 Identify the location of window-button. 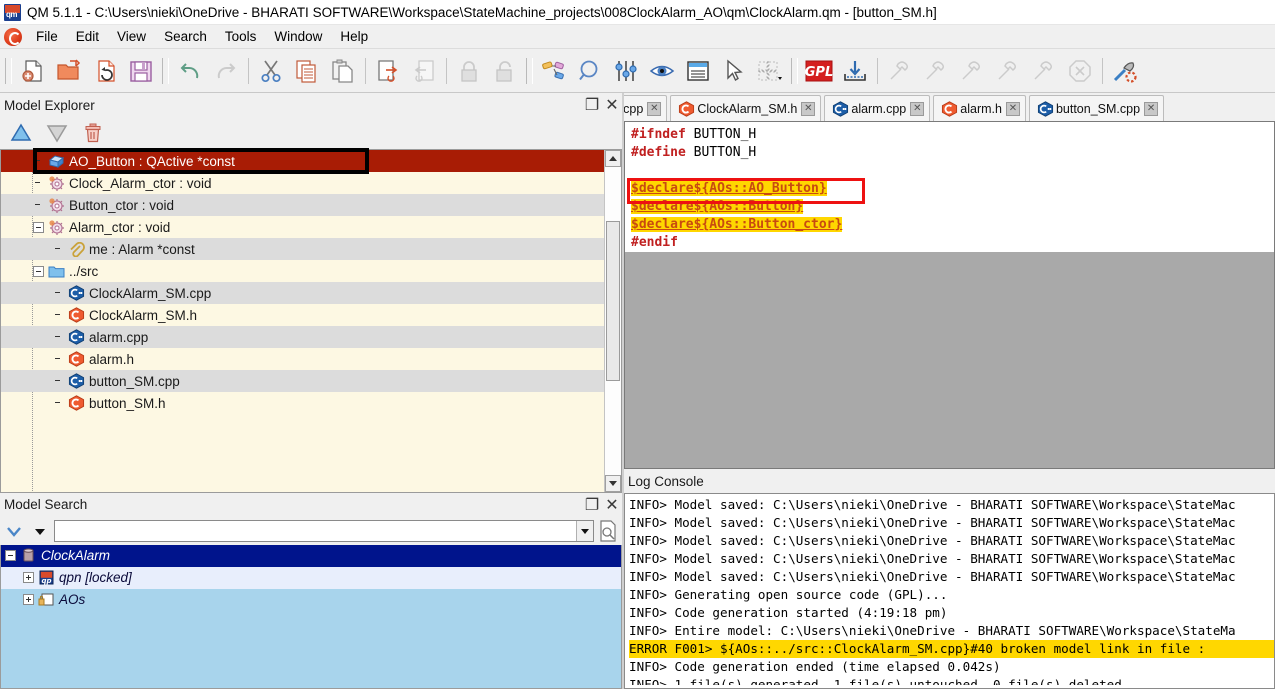
(698, 71).